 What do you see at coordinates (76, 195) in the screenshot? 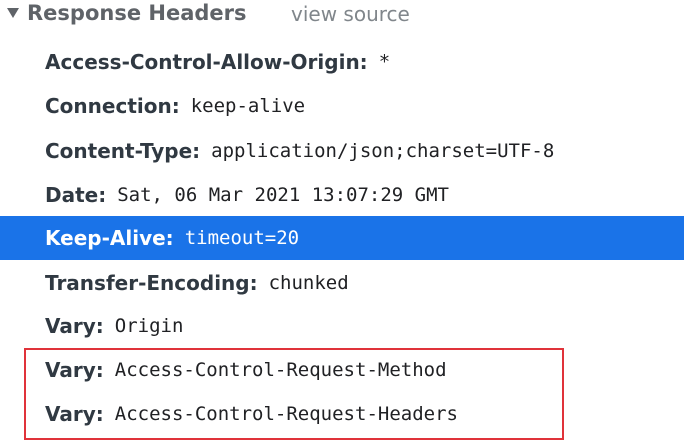
I see `header-name: Date:` at bounding box center [76, 195].